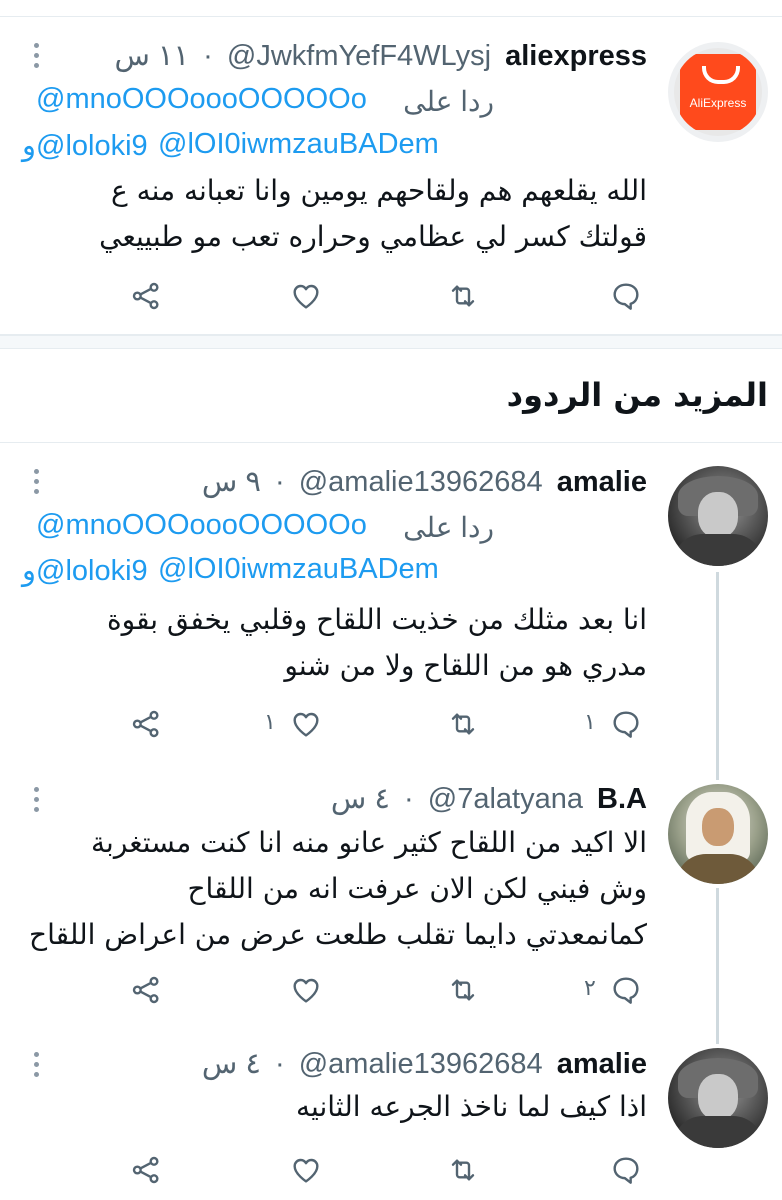  I want to click on display-name: B.A, so click(622, 799).